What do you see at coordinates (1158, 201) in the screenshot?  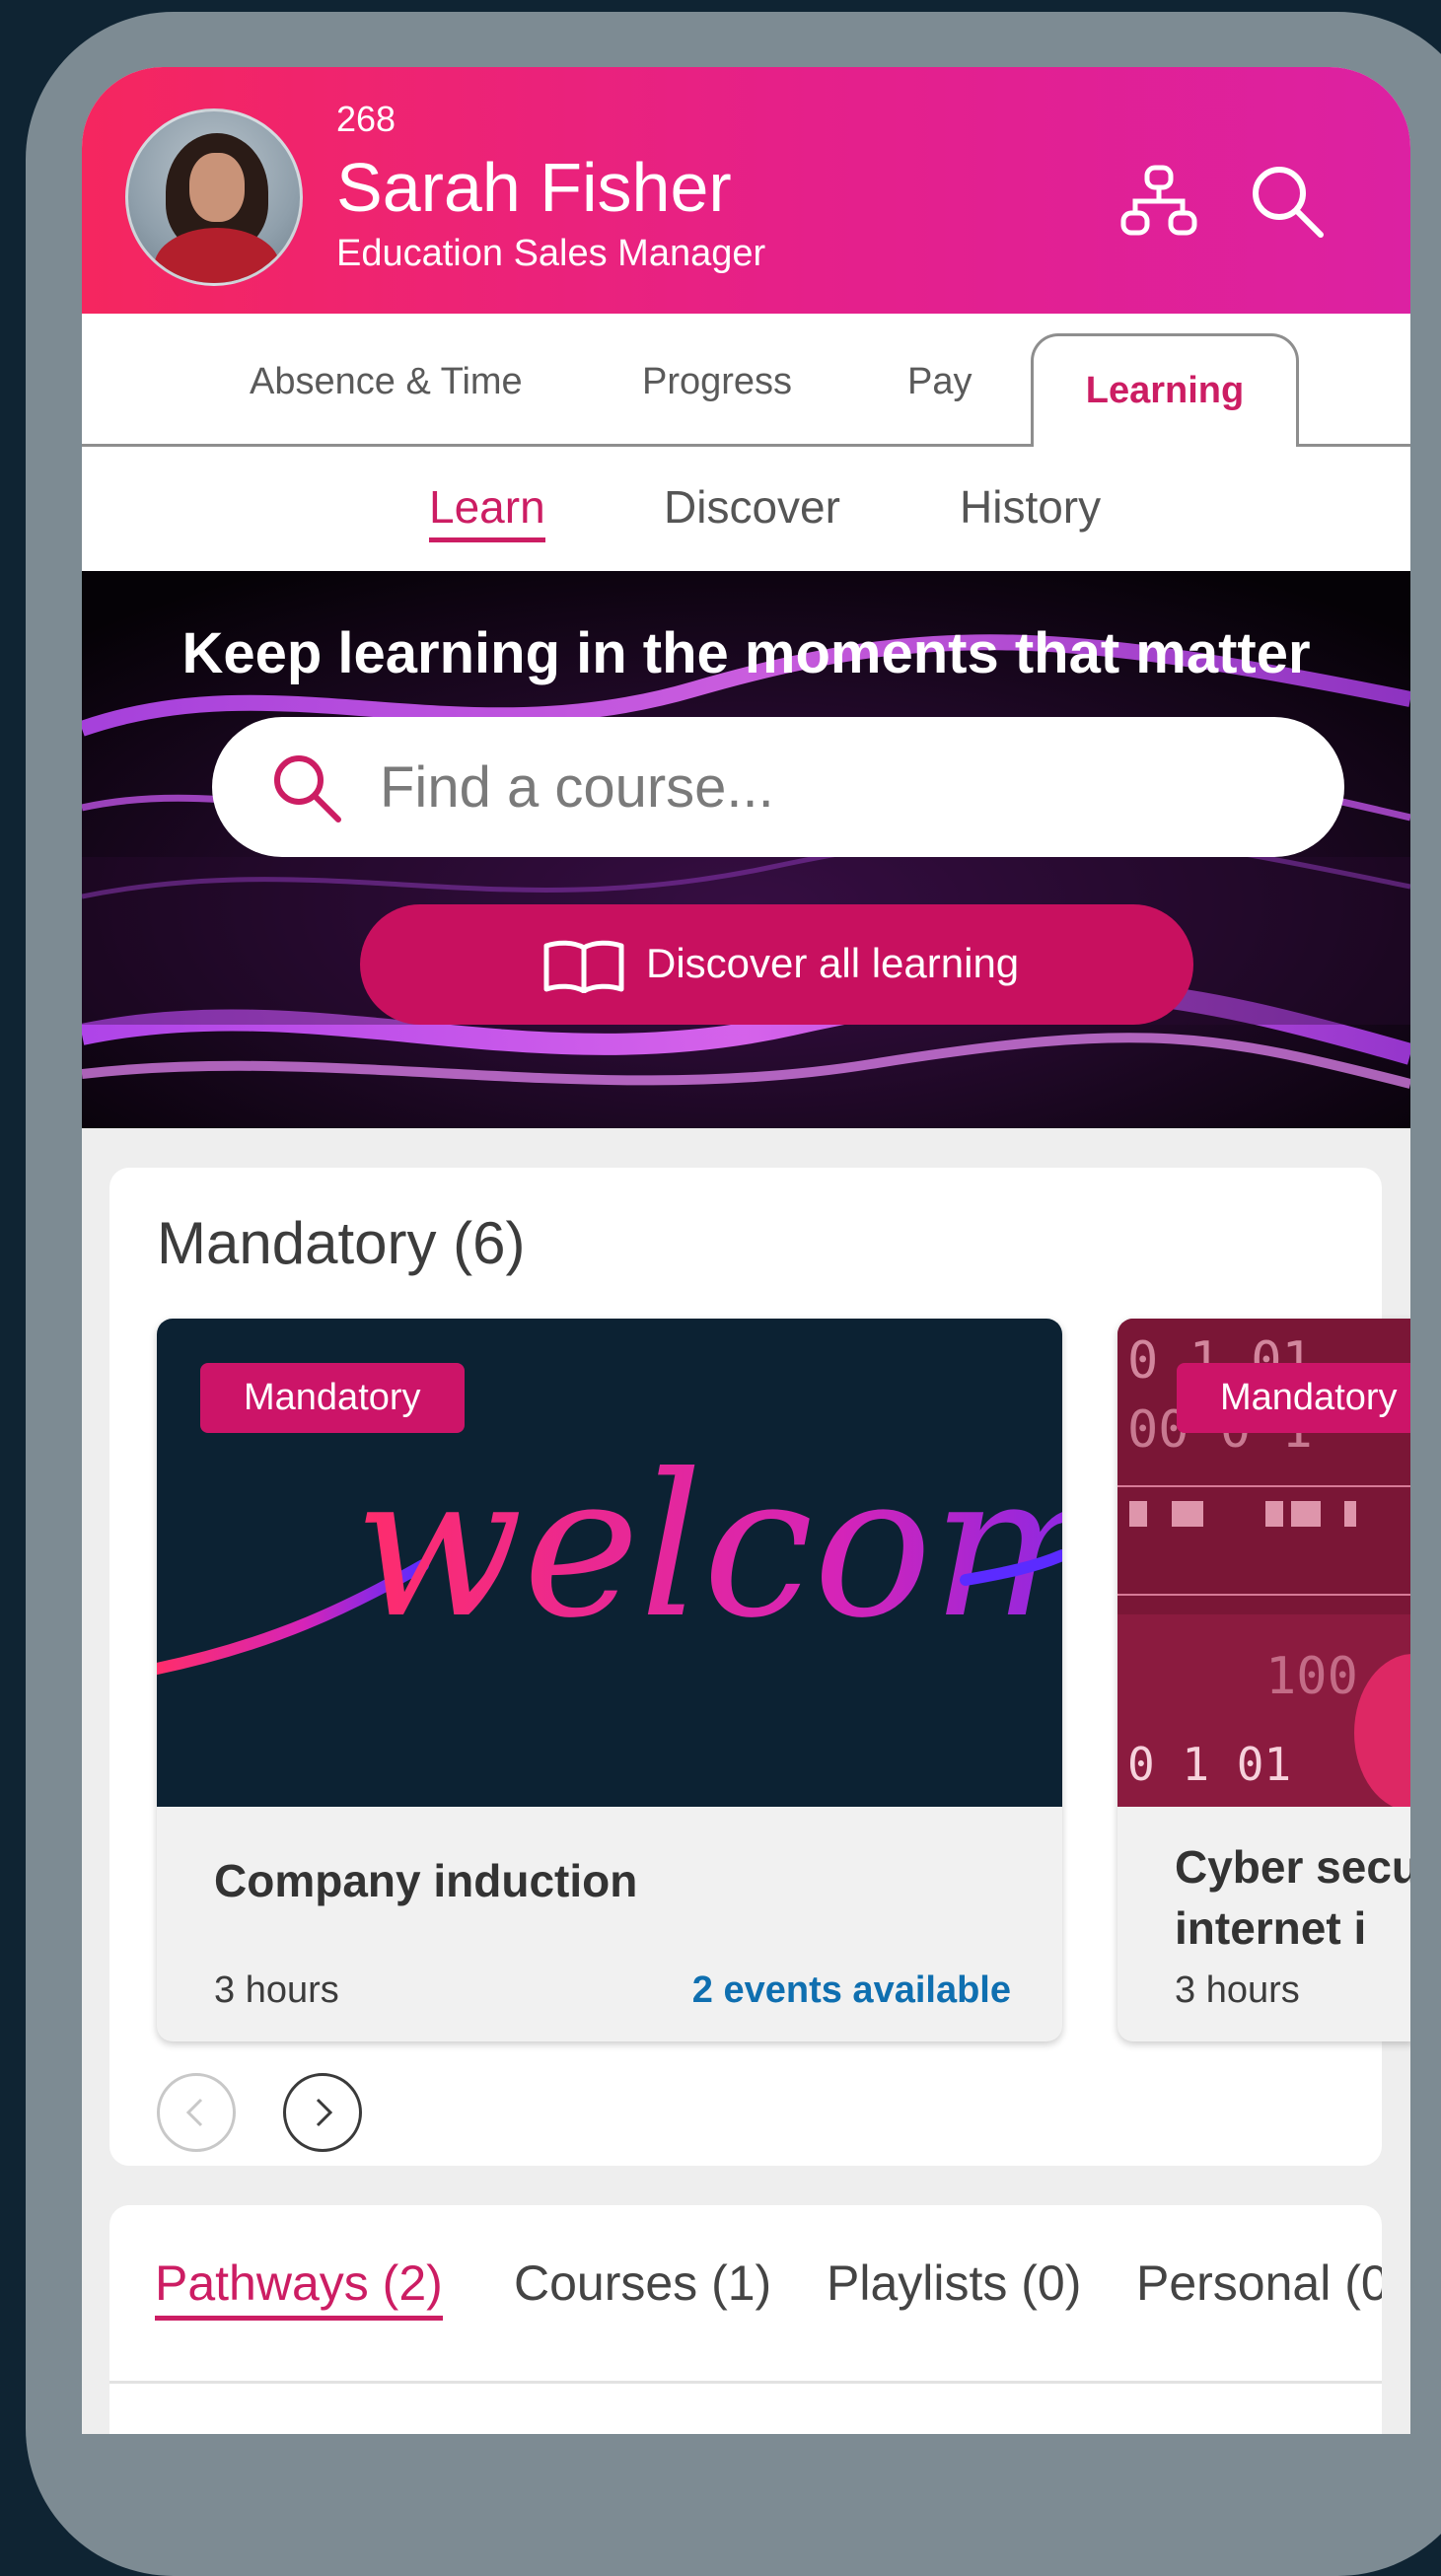 I see `org-chart-icon` at bounding box center [1158, 201].